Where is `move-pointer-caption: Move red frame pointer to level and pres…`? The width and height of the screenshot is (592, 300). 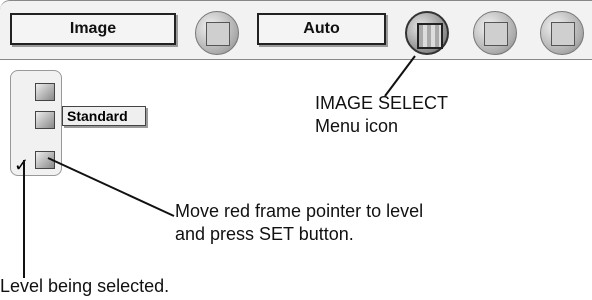
move-pointer-caption: Move red frame pointer to level and pres… is located at coordinates (299, 223).